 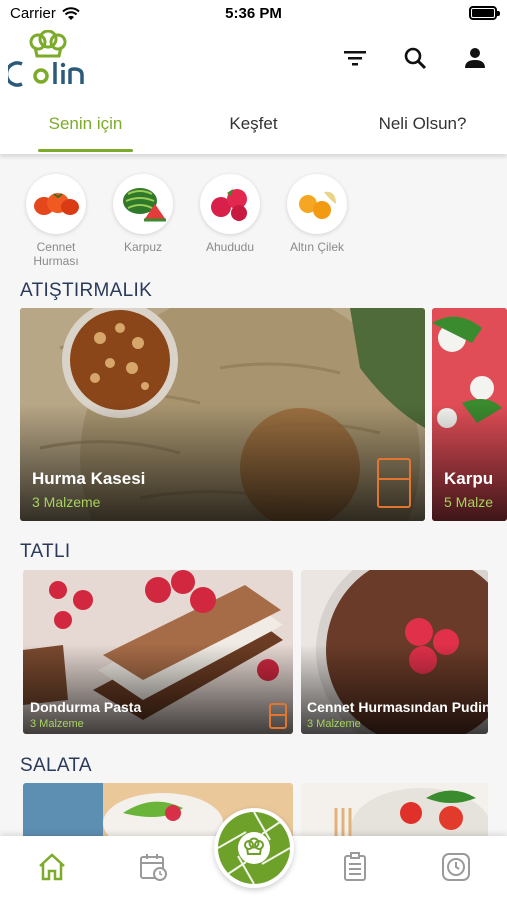 I want to click on persimmon-image, so click(x=56, y=204).